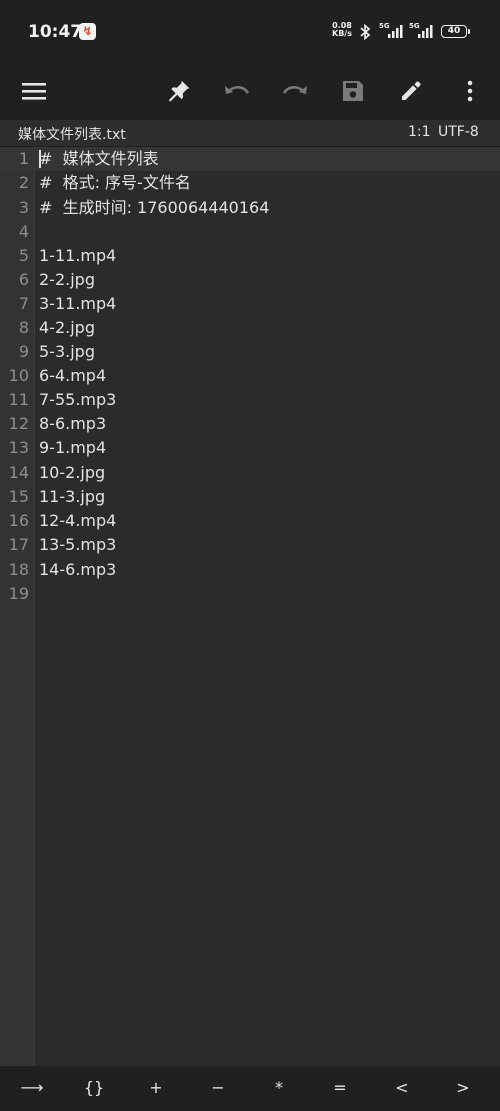 The image size is (500, 1111). Describe the element at coordinates (18, 520) in the screenshot. I see `line-number: 16` at that location.